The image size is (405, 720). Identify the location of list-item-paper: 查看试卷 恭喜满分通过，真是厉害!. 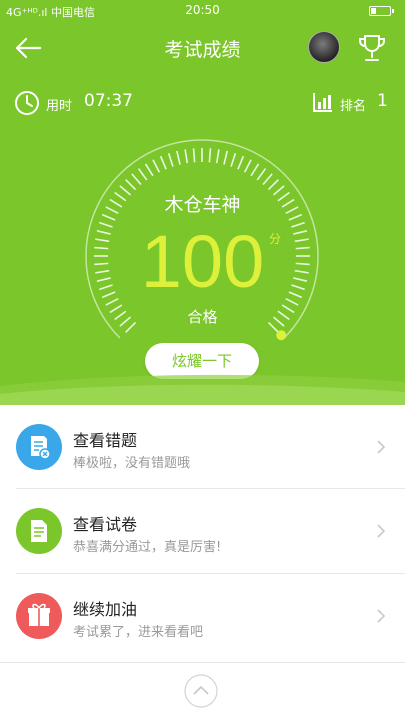
(202, 531).